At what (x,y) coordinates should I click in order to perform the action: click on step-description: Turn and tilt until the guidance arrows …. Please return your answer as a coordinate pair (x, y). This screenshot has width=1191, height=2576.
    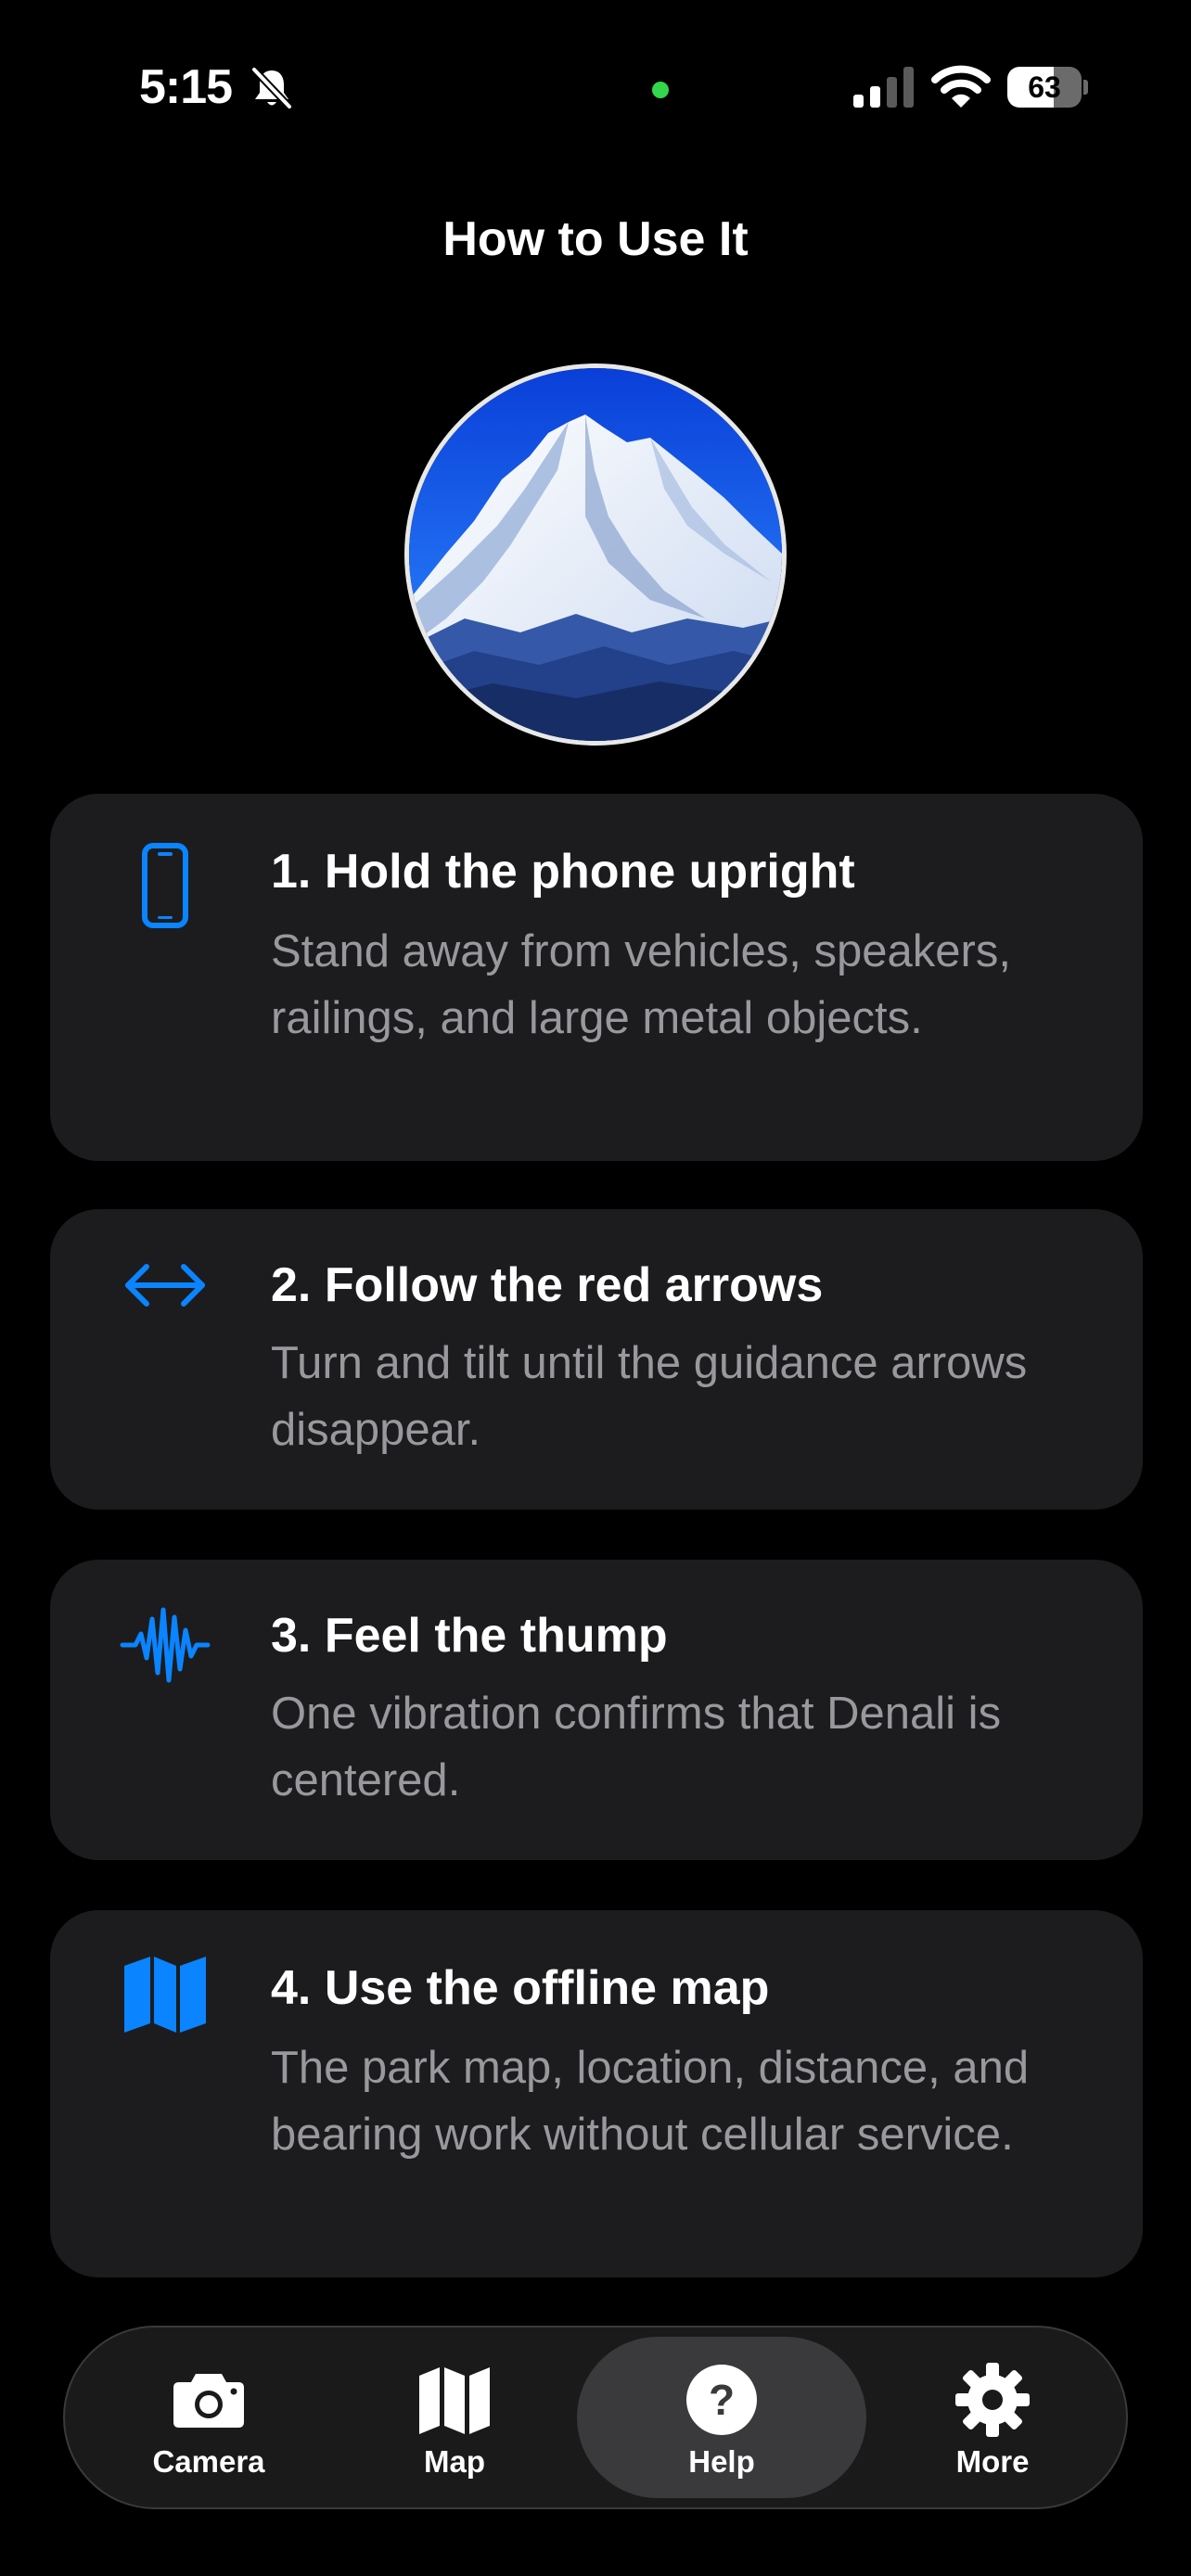
    Looking at the image, I should click on (649, 1397).